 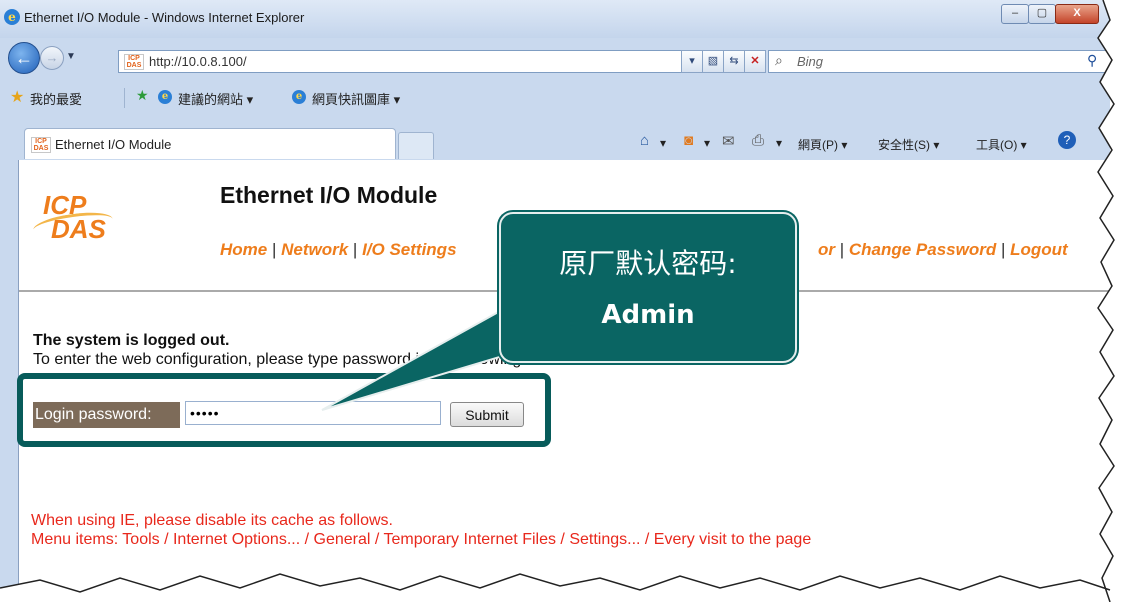 What do you see at coordinates (644, 140) in the screenshot?
I see `home-icon: ⌂` at bounding box center [644, 140].